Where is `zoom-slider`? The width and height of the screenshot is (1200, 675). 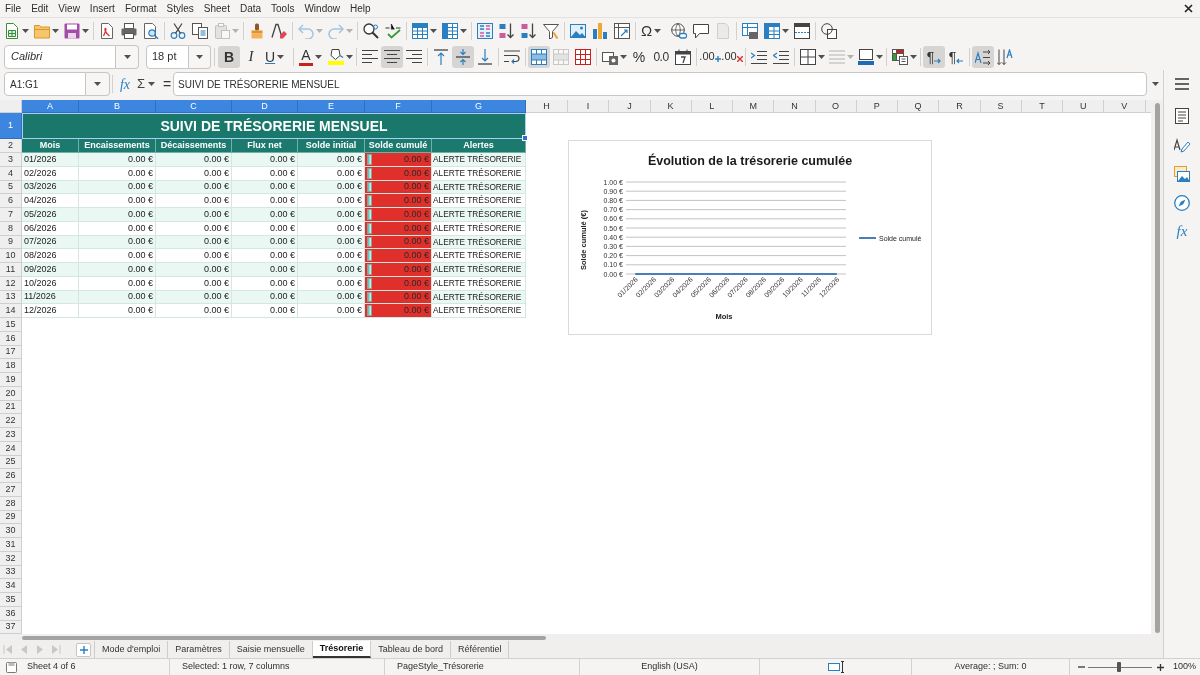
zoom-slider is located at coordinates (1120, 667).